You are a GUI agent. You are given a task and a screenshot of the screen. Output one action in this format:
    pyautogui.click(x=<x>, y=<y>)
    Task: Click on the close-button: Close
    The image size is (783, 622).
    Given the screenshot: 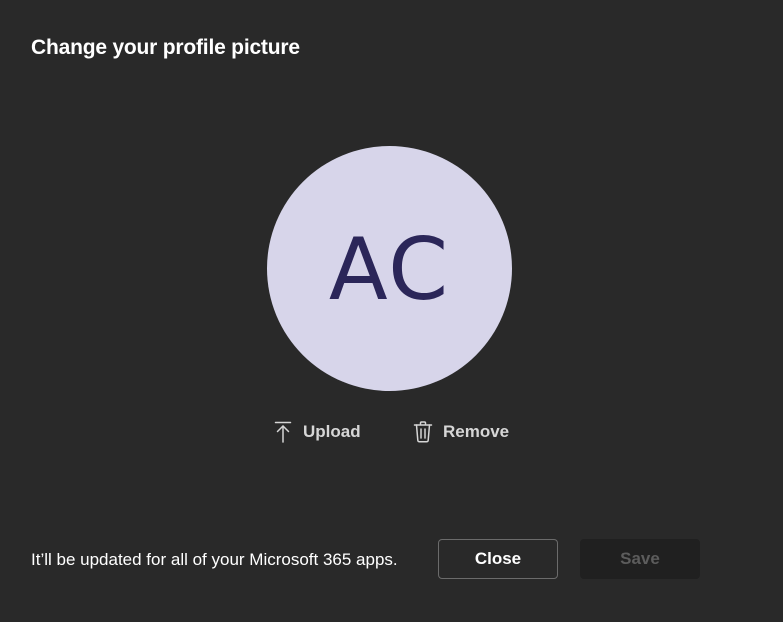 What is the action you would take?
    pyautogui.click(x=498, y=559)
    